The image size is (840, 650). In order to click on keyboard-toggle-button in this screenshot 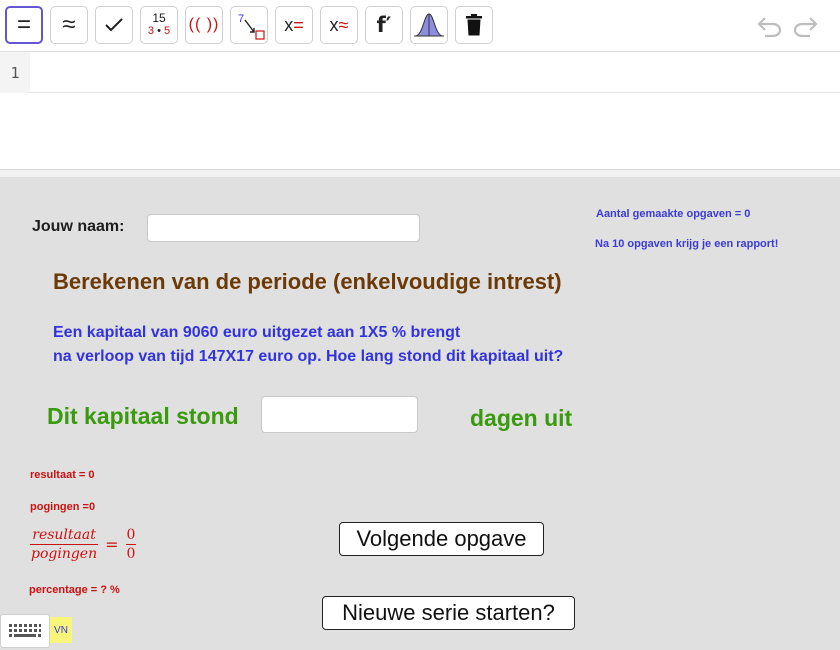, I will do `click(25, 631)`.